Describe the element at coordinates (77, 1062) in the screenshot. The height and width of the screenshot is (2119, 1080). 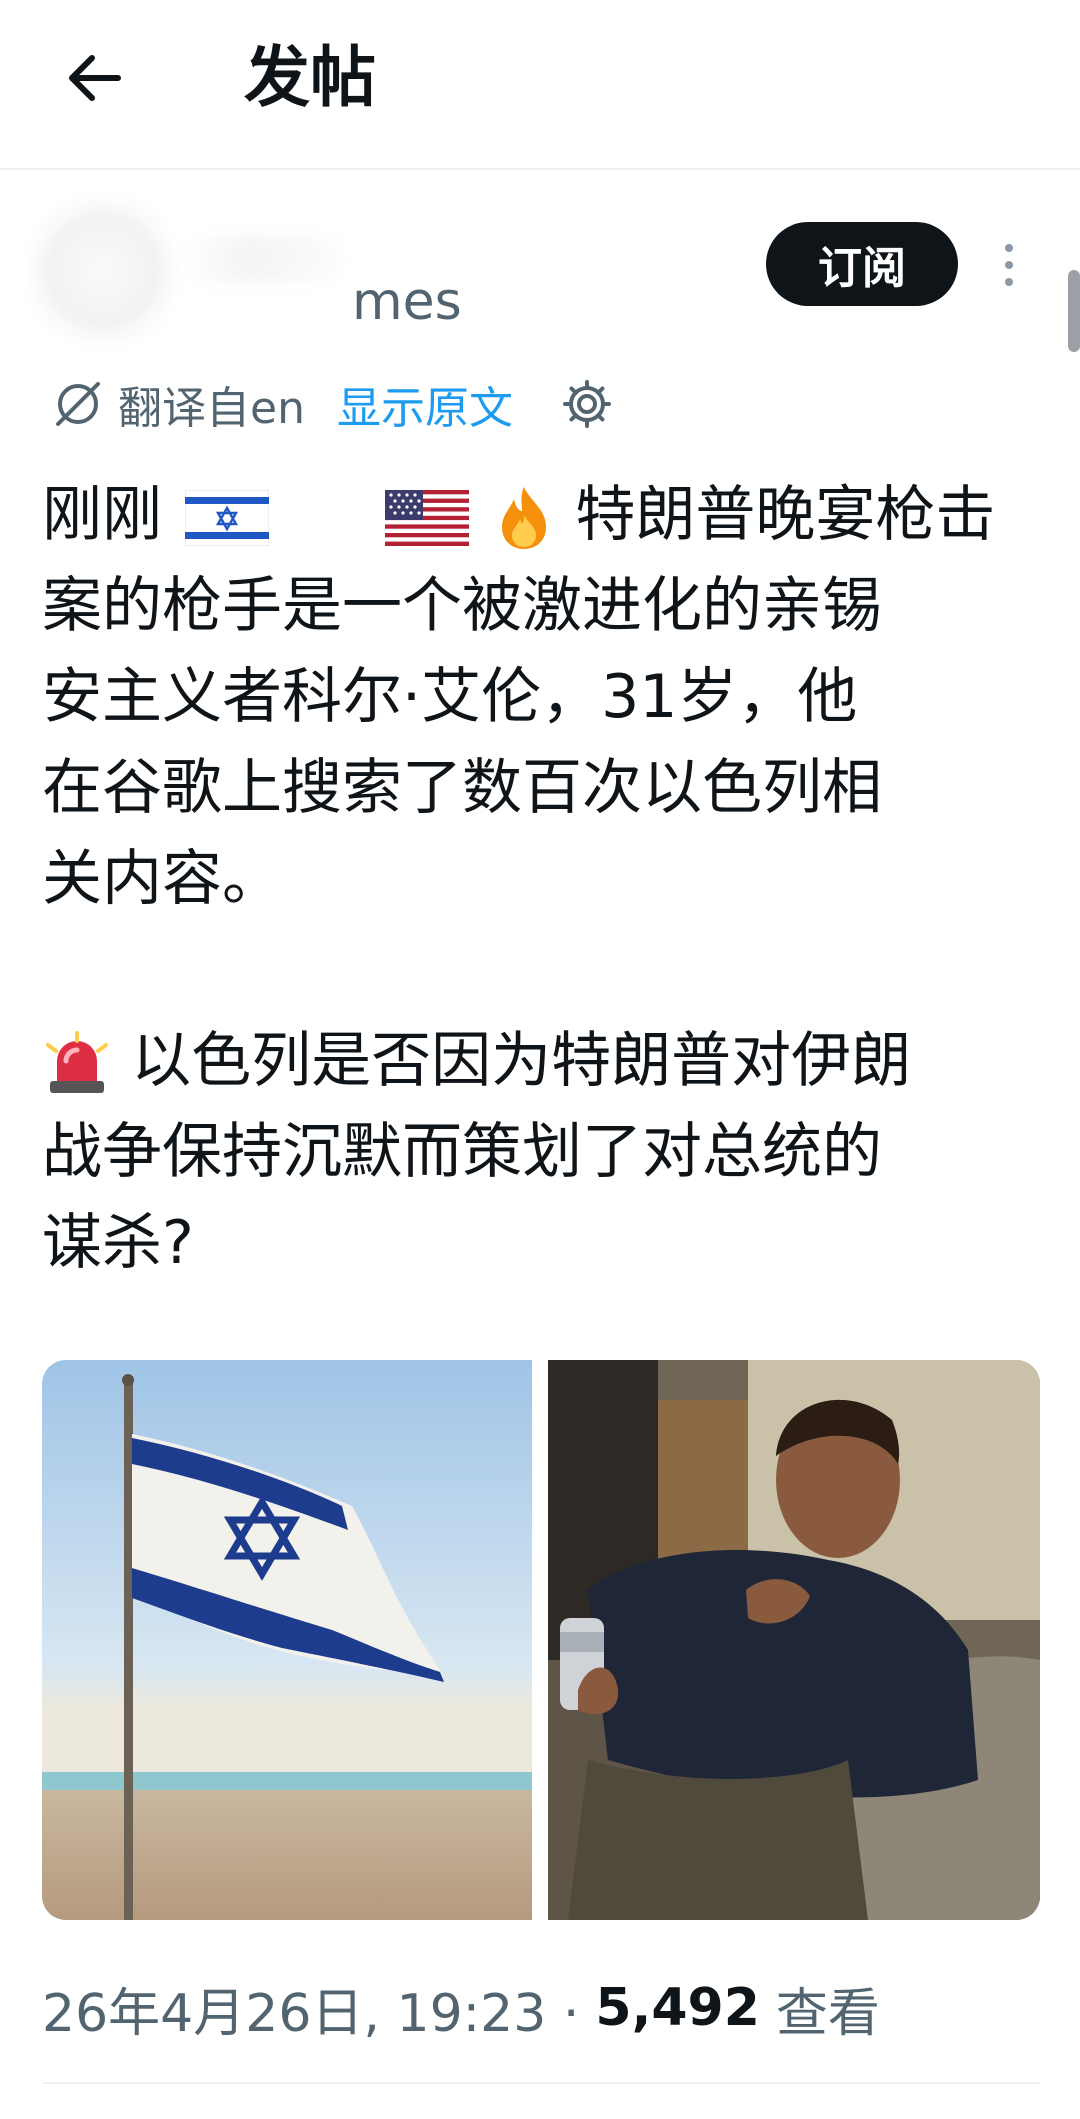
I see `siren-emoji` at that location.